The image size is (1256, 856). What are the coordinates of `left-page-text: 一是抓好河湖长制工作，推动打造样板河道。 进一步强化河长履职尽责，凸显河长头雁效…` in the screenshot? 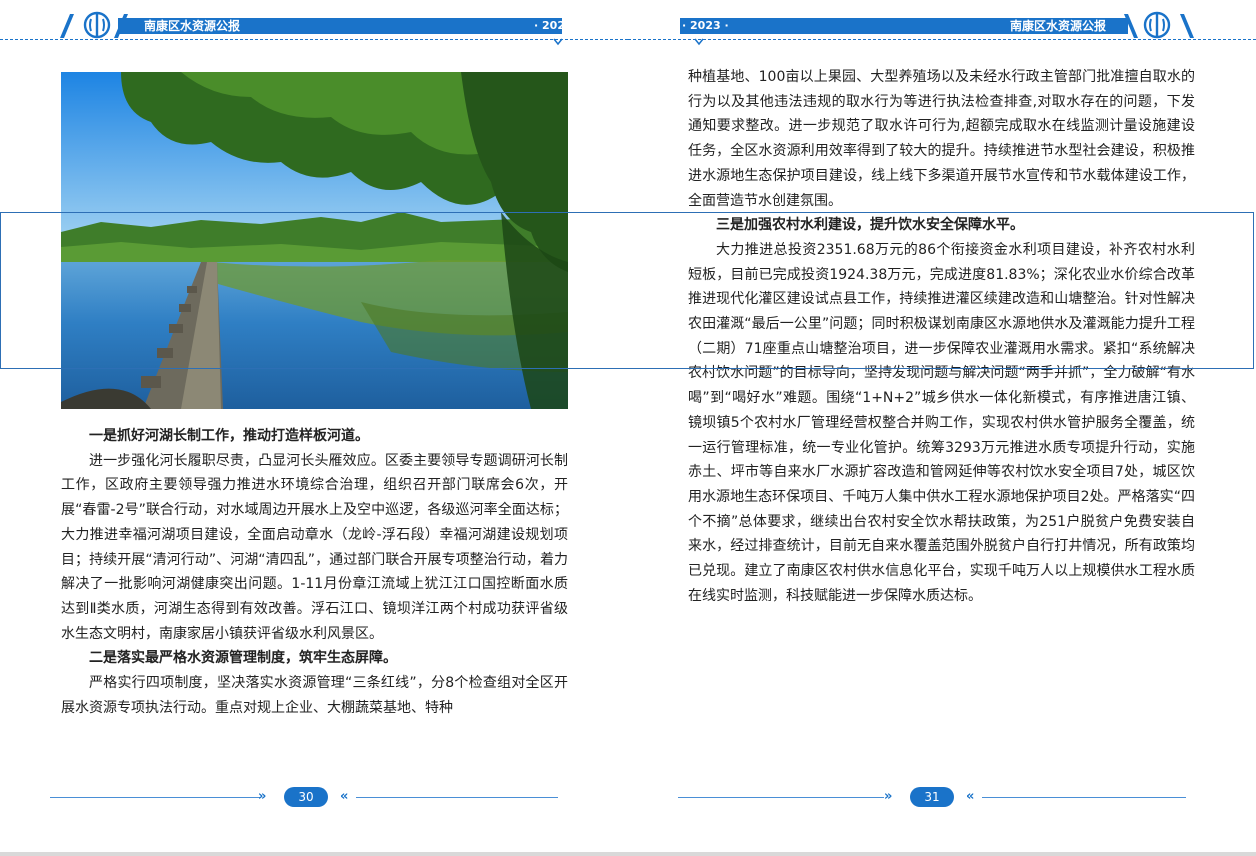 It's located at (314, 572).